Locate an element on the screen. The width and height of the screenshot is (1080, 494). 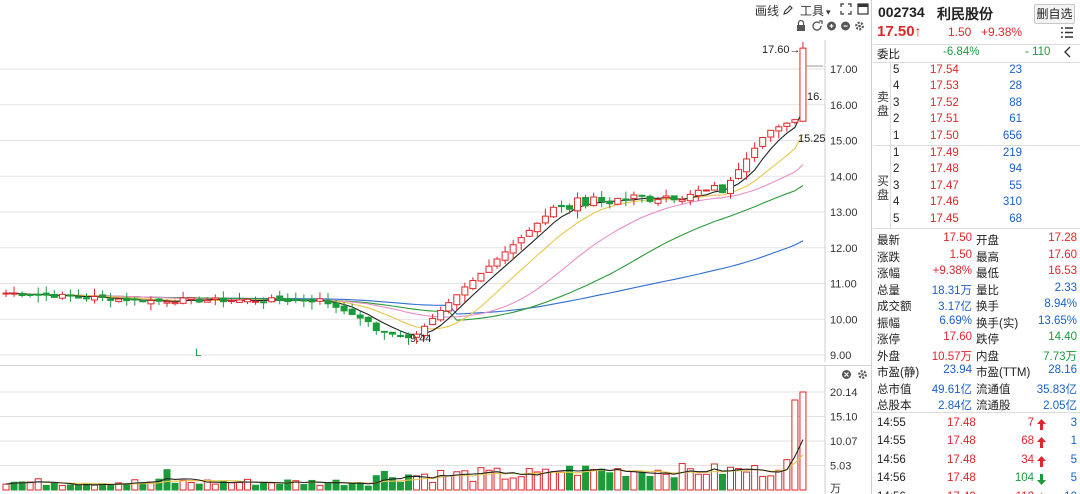
zoom-out-icon is located at coordinates (845, 26).